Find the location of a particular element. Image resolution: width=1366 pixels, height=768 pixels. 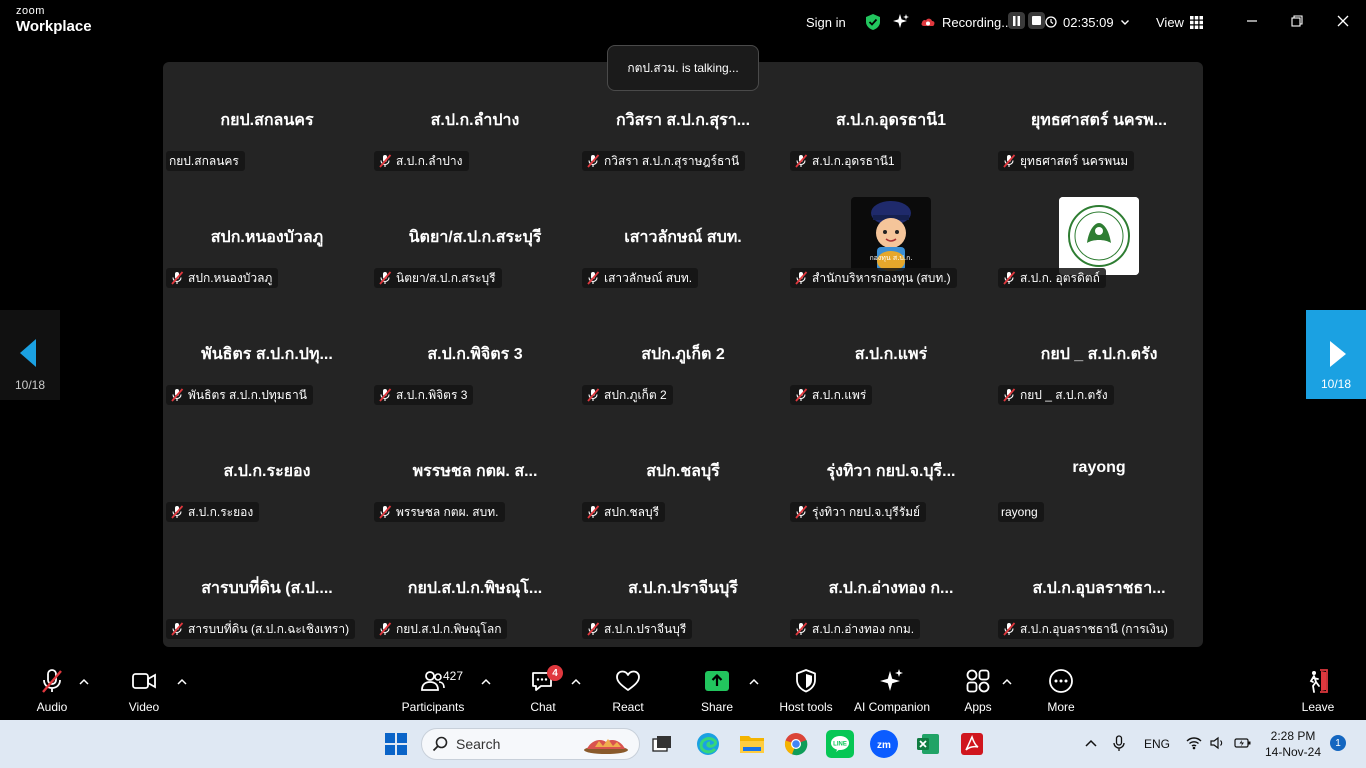

participants-button: Participants 427 is located at coordinates (433, 691).